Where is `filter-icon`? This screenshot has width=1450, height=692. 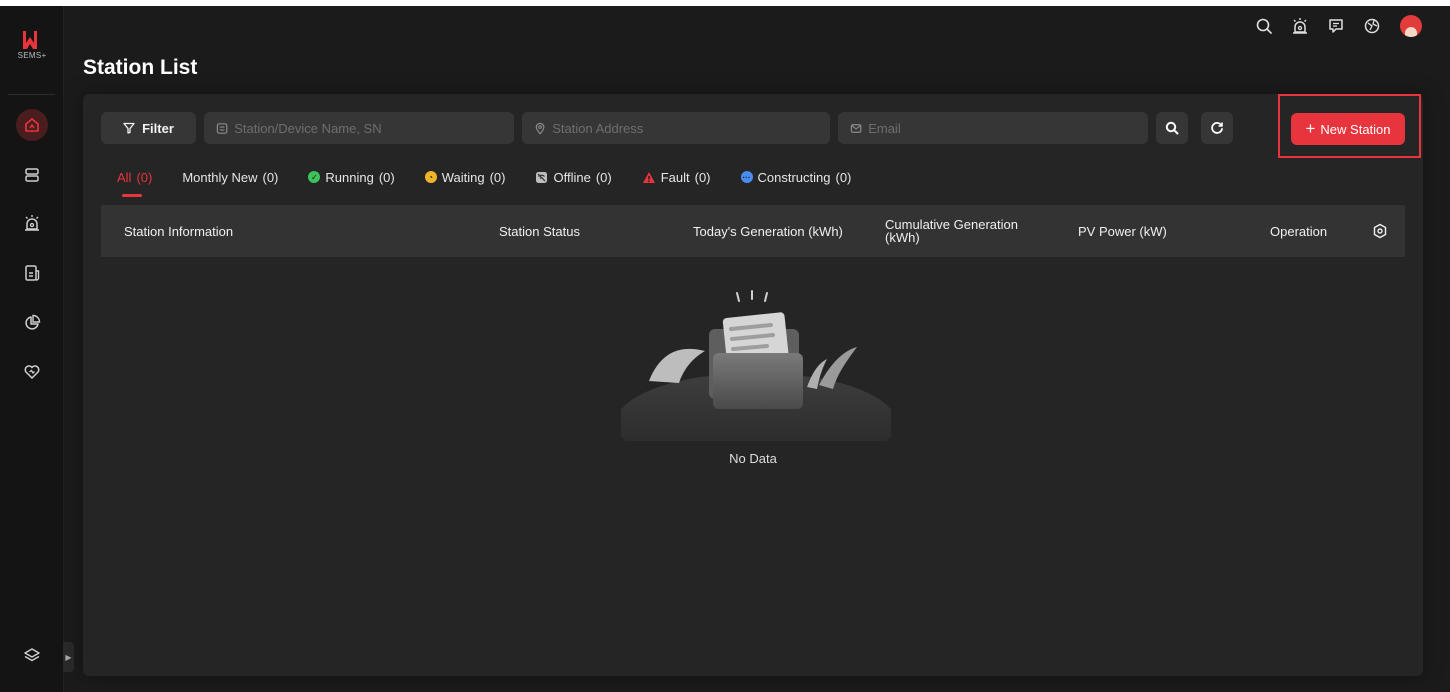 filter-icon is located at coordinates (129, 128).